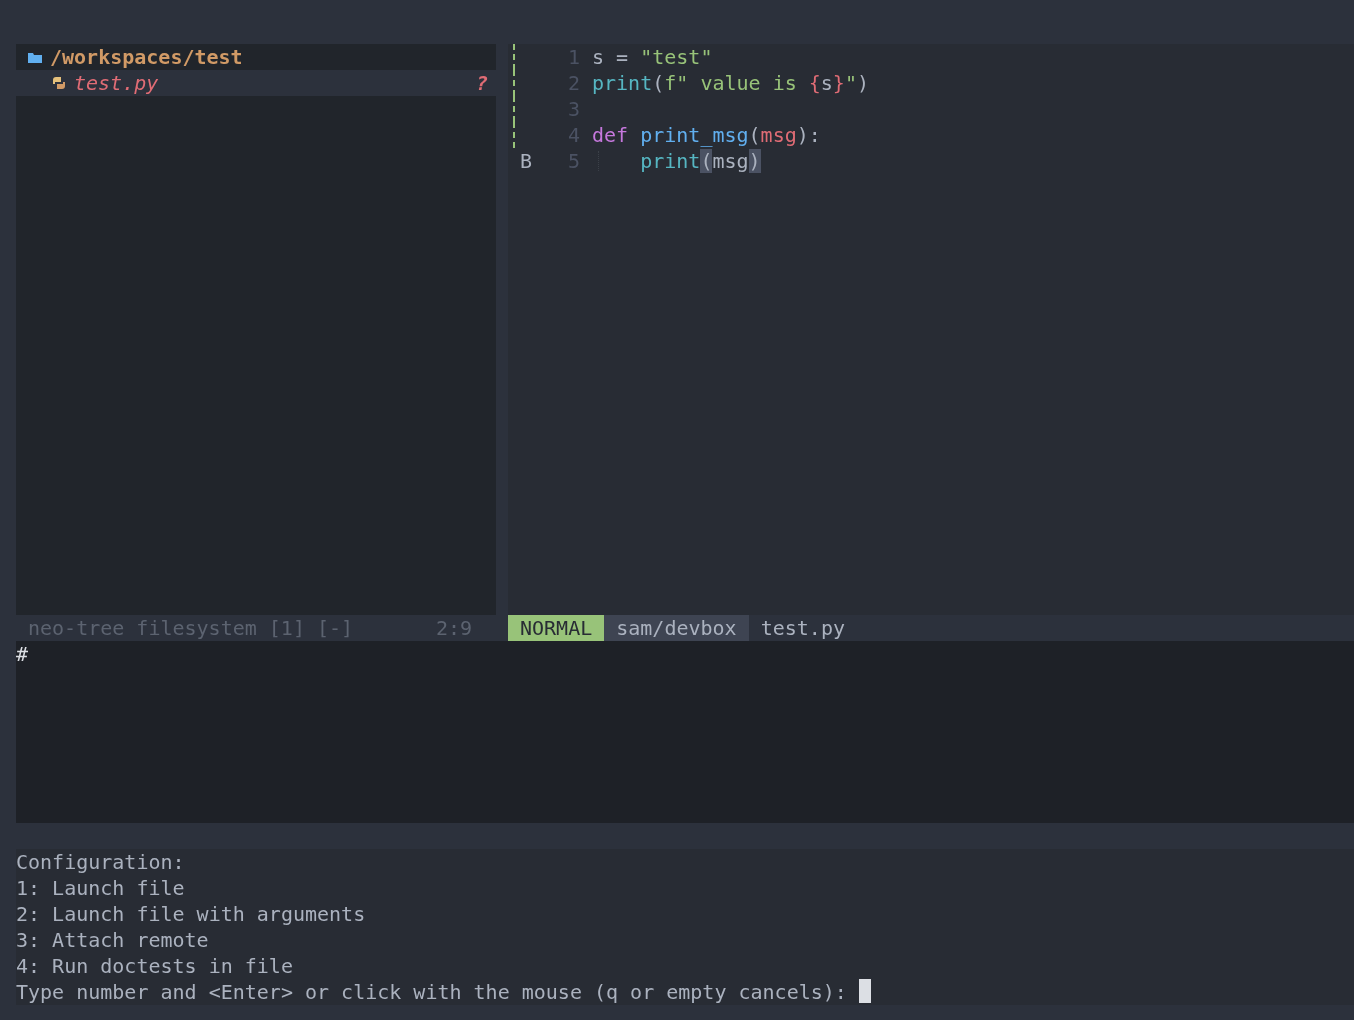  What do you see at coordinates (59, 83) in the screenshot?
I see `python-icon` at bounding box center [59, 83].